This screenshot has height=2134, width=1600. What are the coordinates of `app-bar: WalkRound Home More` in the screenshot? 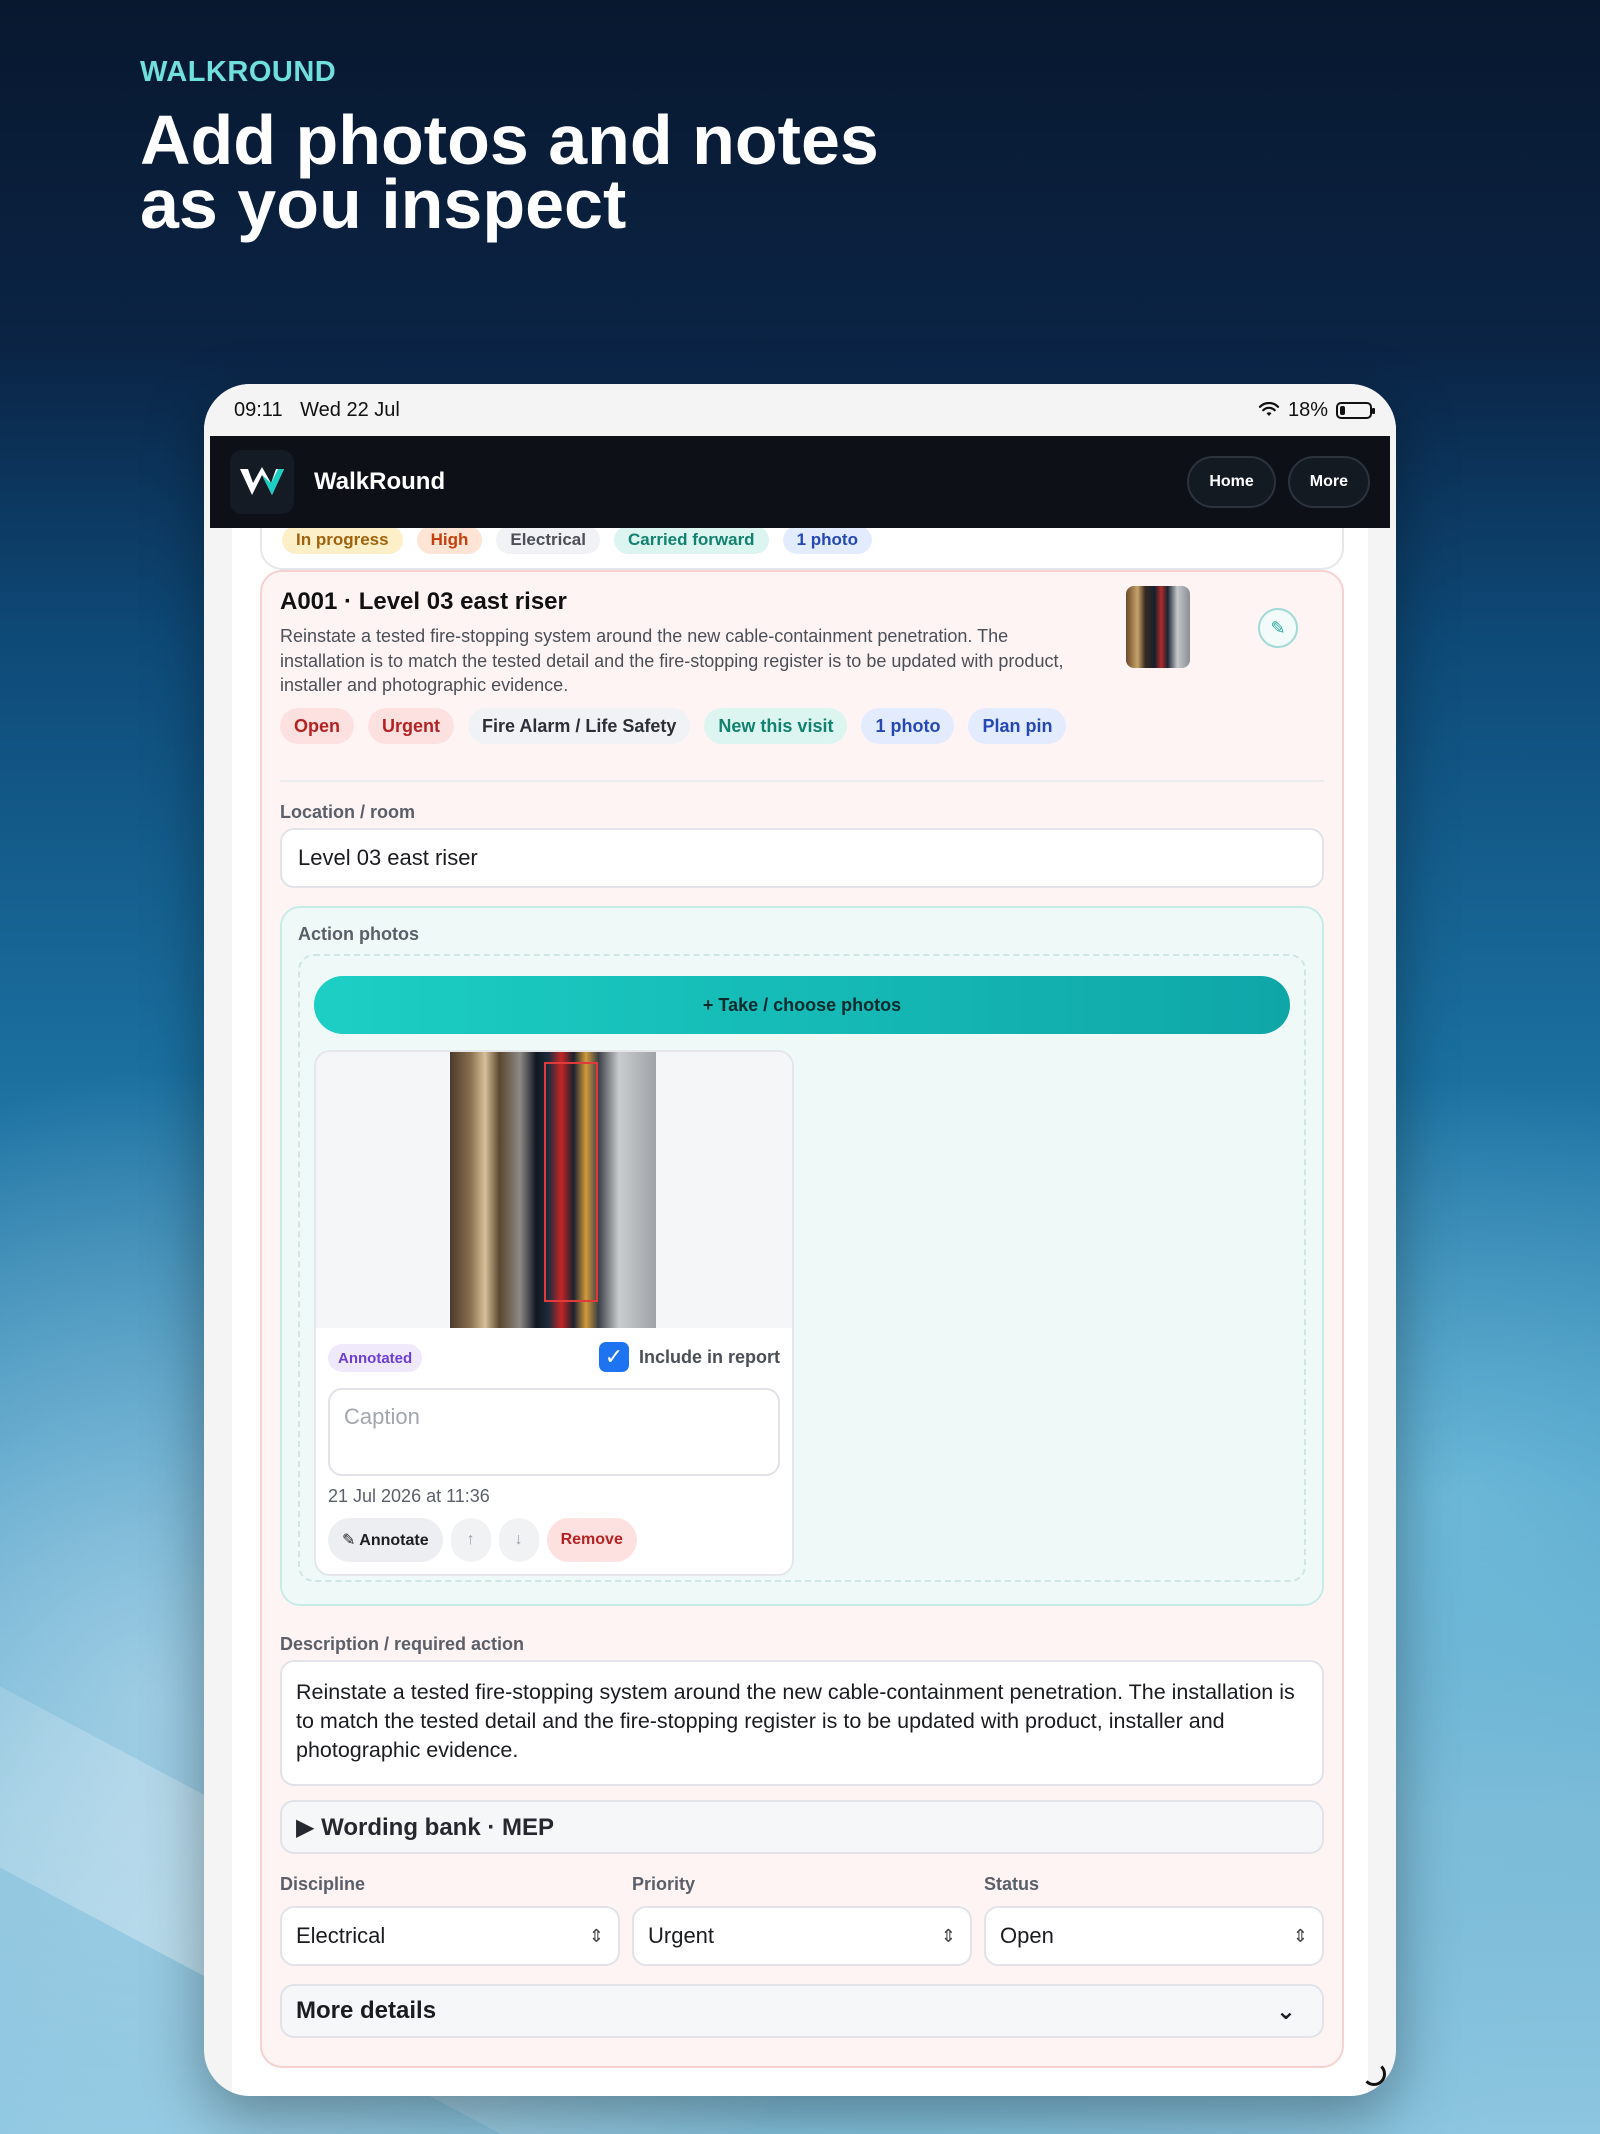 It's located at (800, 482).